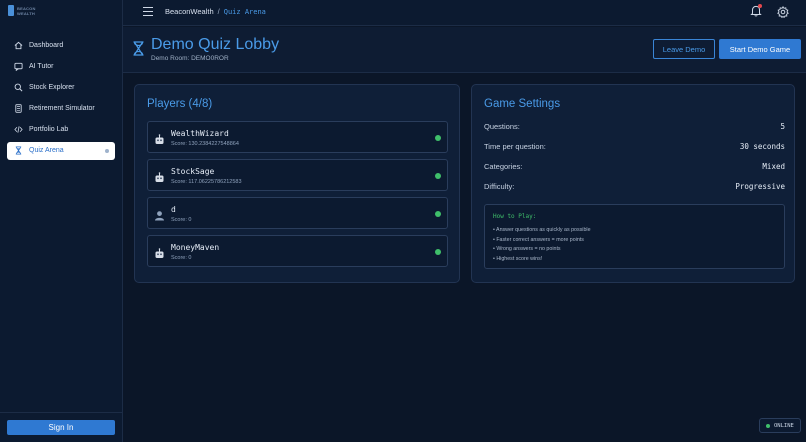 The width and height of the screenshot is (806, 442). I want to click on breadcrumb-root: BeaconWealth, so click(189, 11).